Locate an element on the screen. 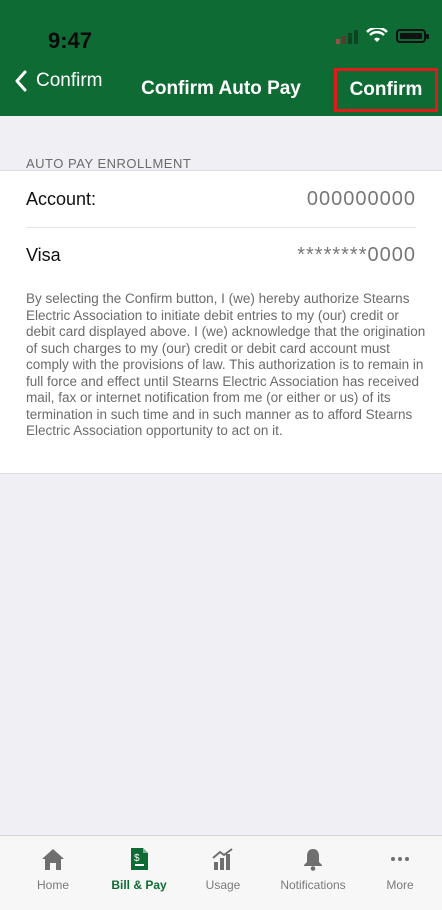 Image resolution: width=442 pixels, height=910 pixels. tab-label: Home is located at coordinates (52, 885).